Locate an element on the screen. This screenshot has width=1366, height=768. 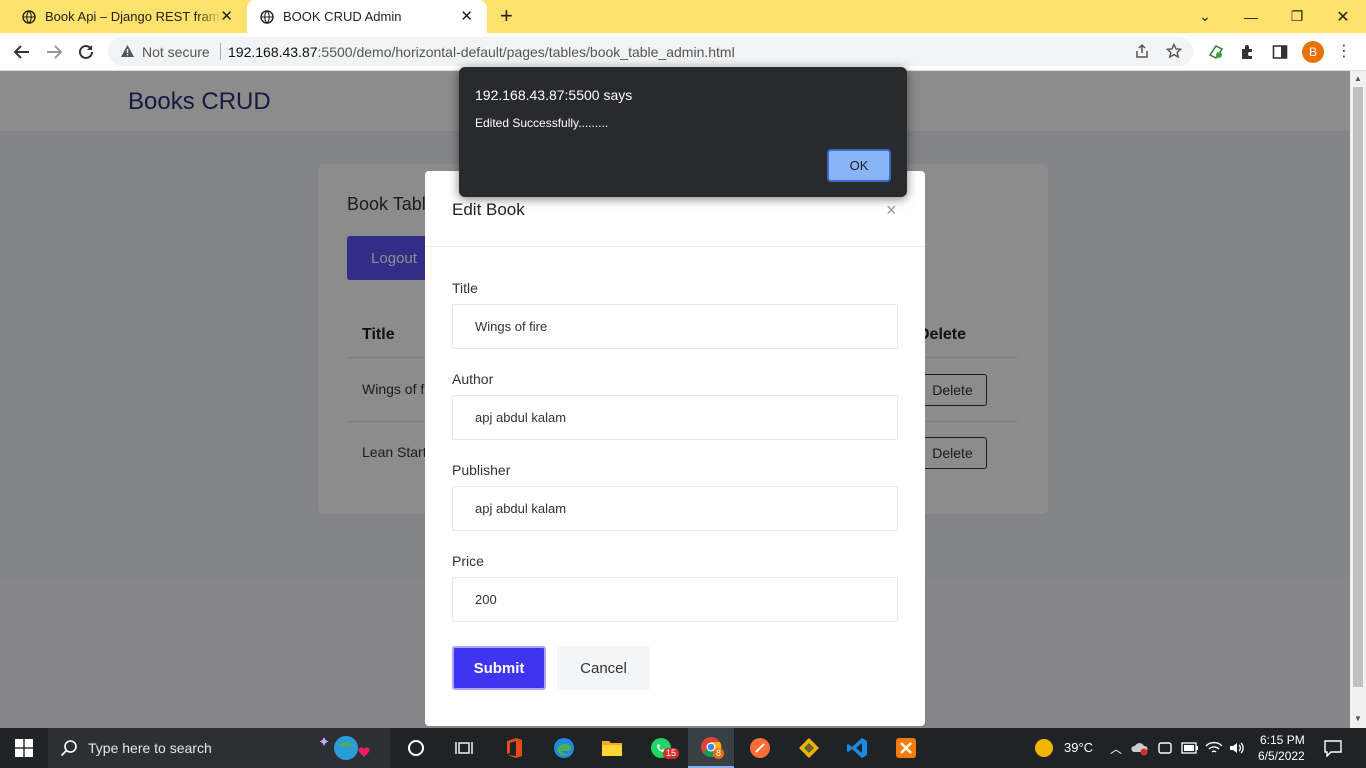
file-explorer-icon is located at coordinates (612, 748).